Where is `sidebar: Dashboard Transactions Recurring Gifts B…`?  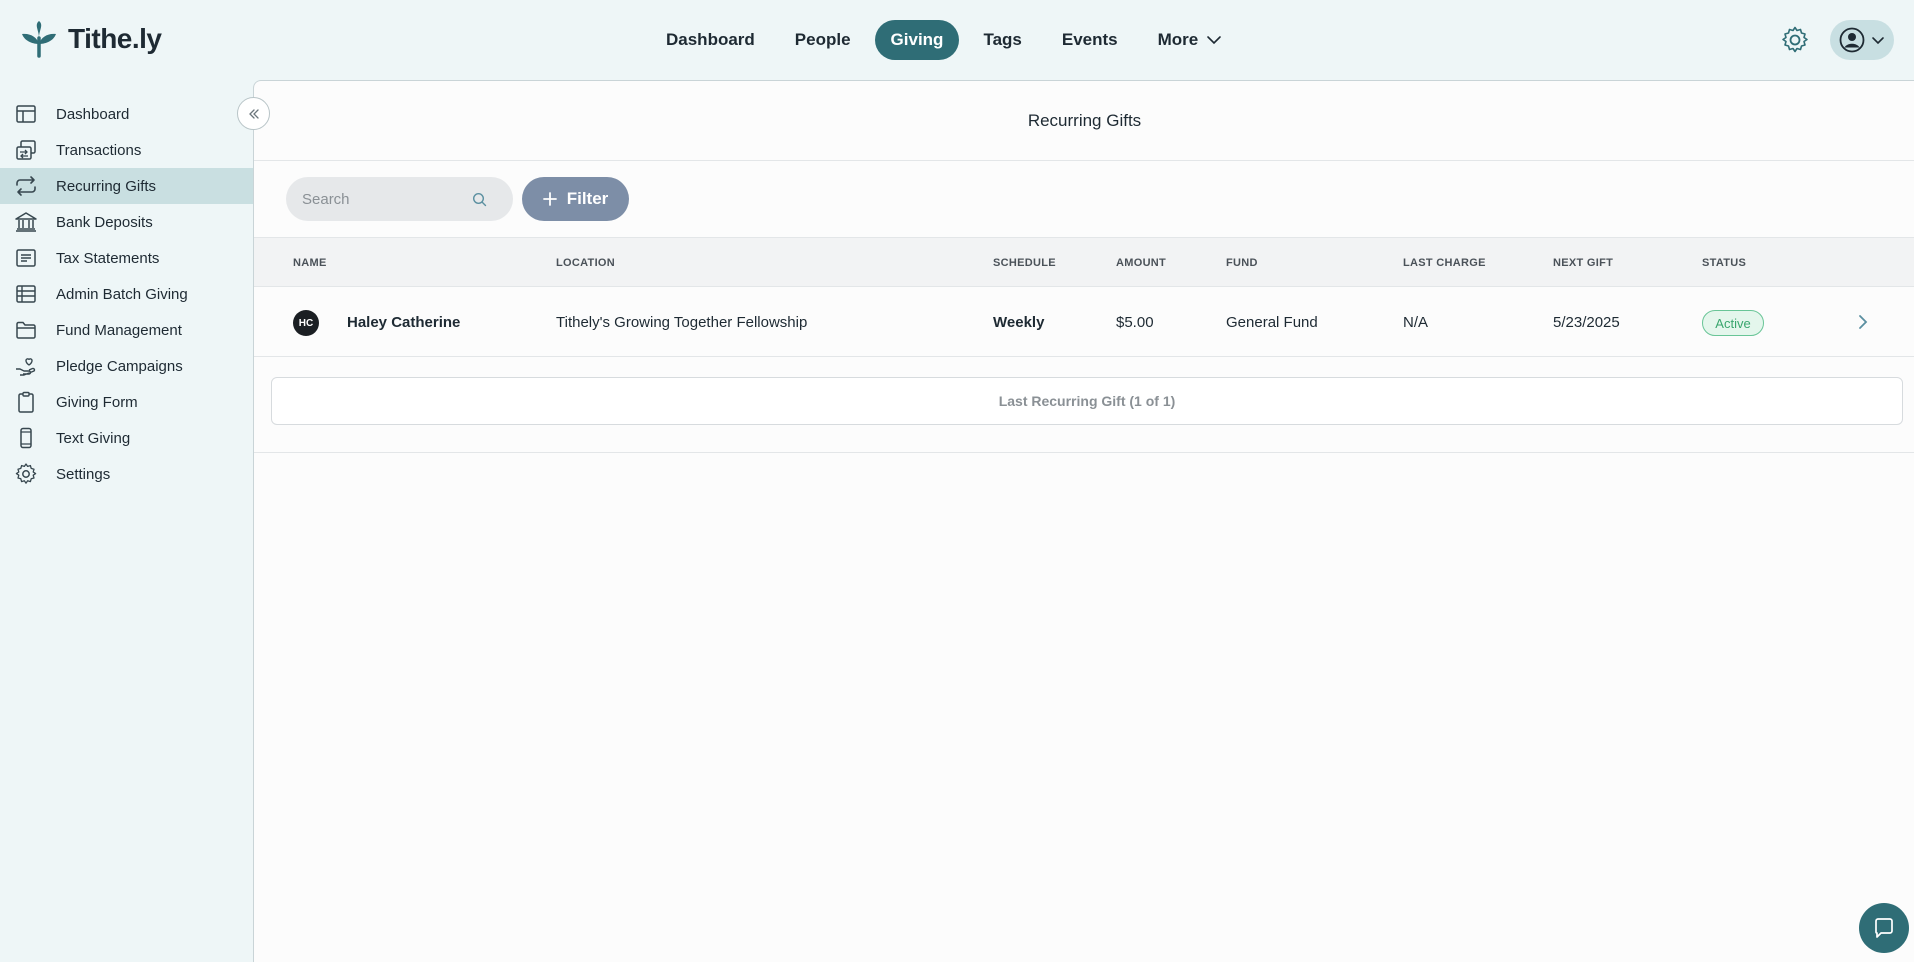 sidebar: Dashboard Transactions Recurring Gifts B… is located at coordinates (126, 521).